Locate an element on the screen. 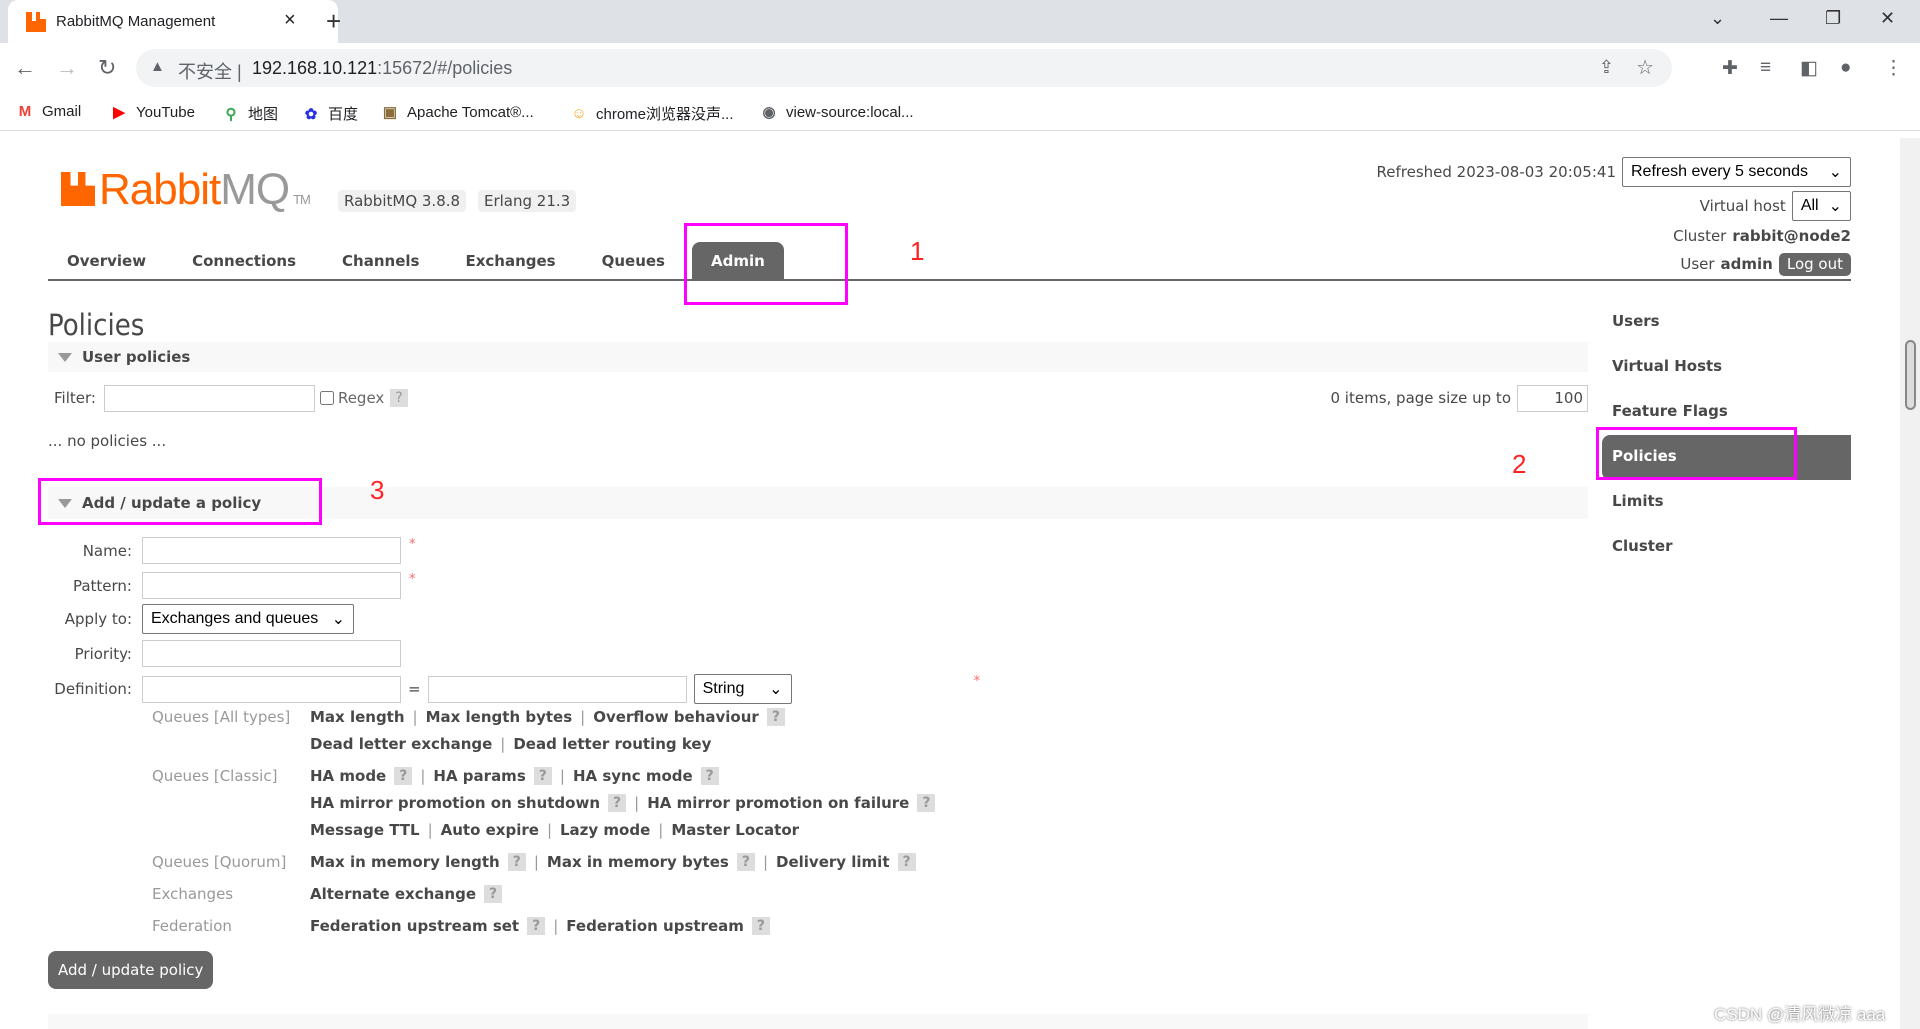 The image size is (1920, 1029). shortcut-link: HA mode is located at coordinates (348, 776).